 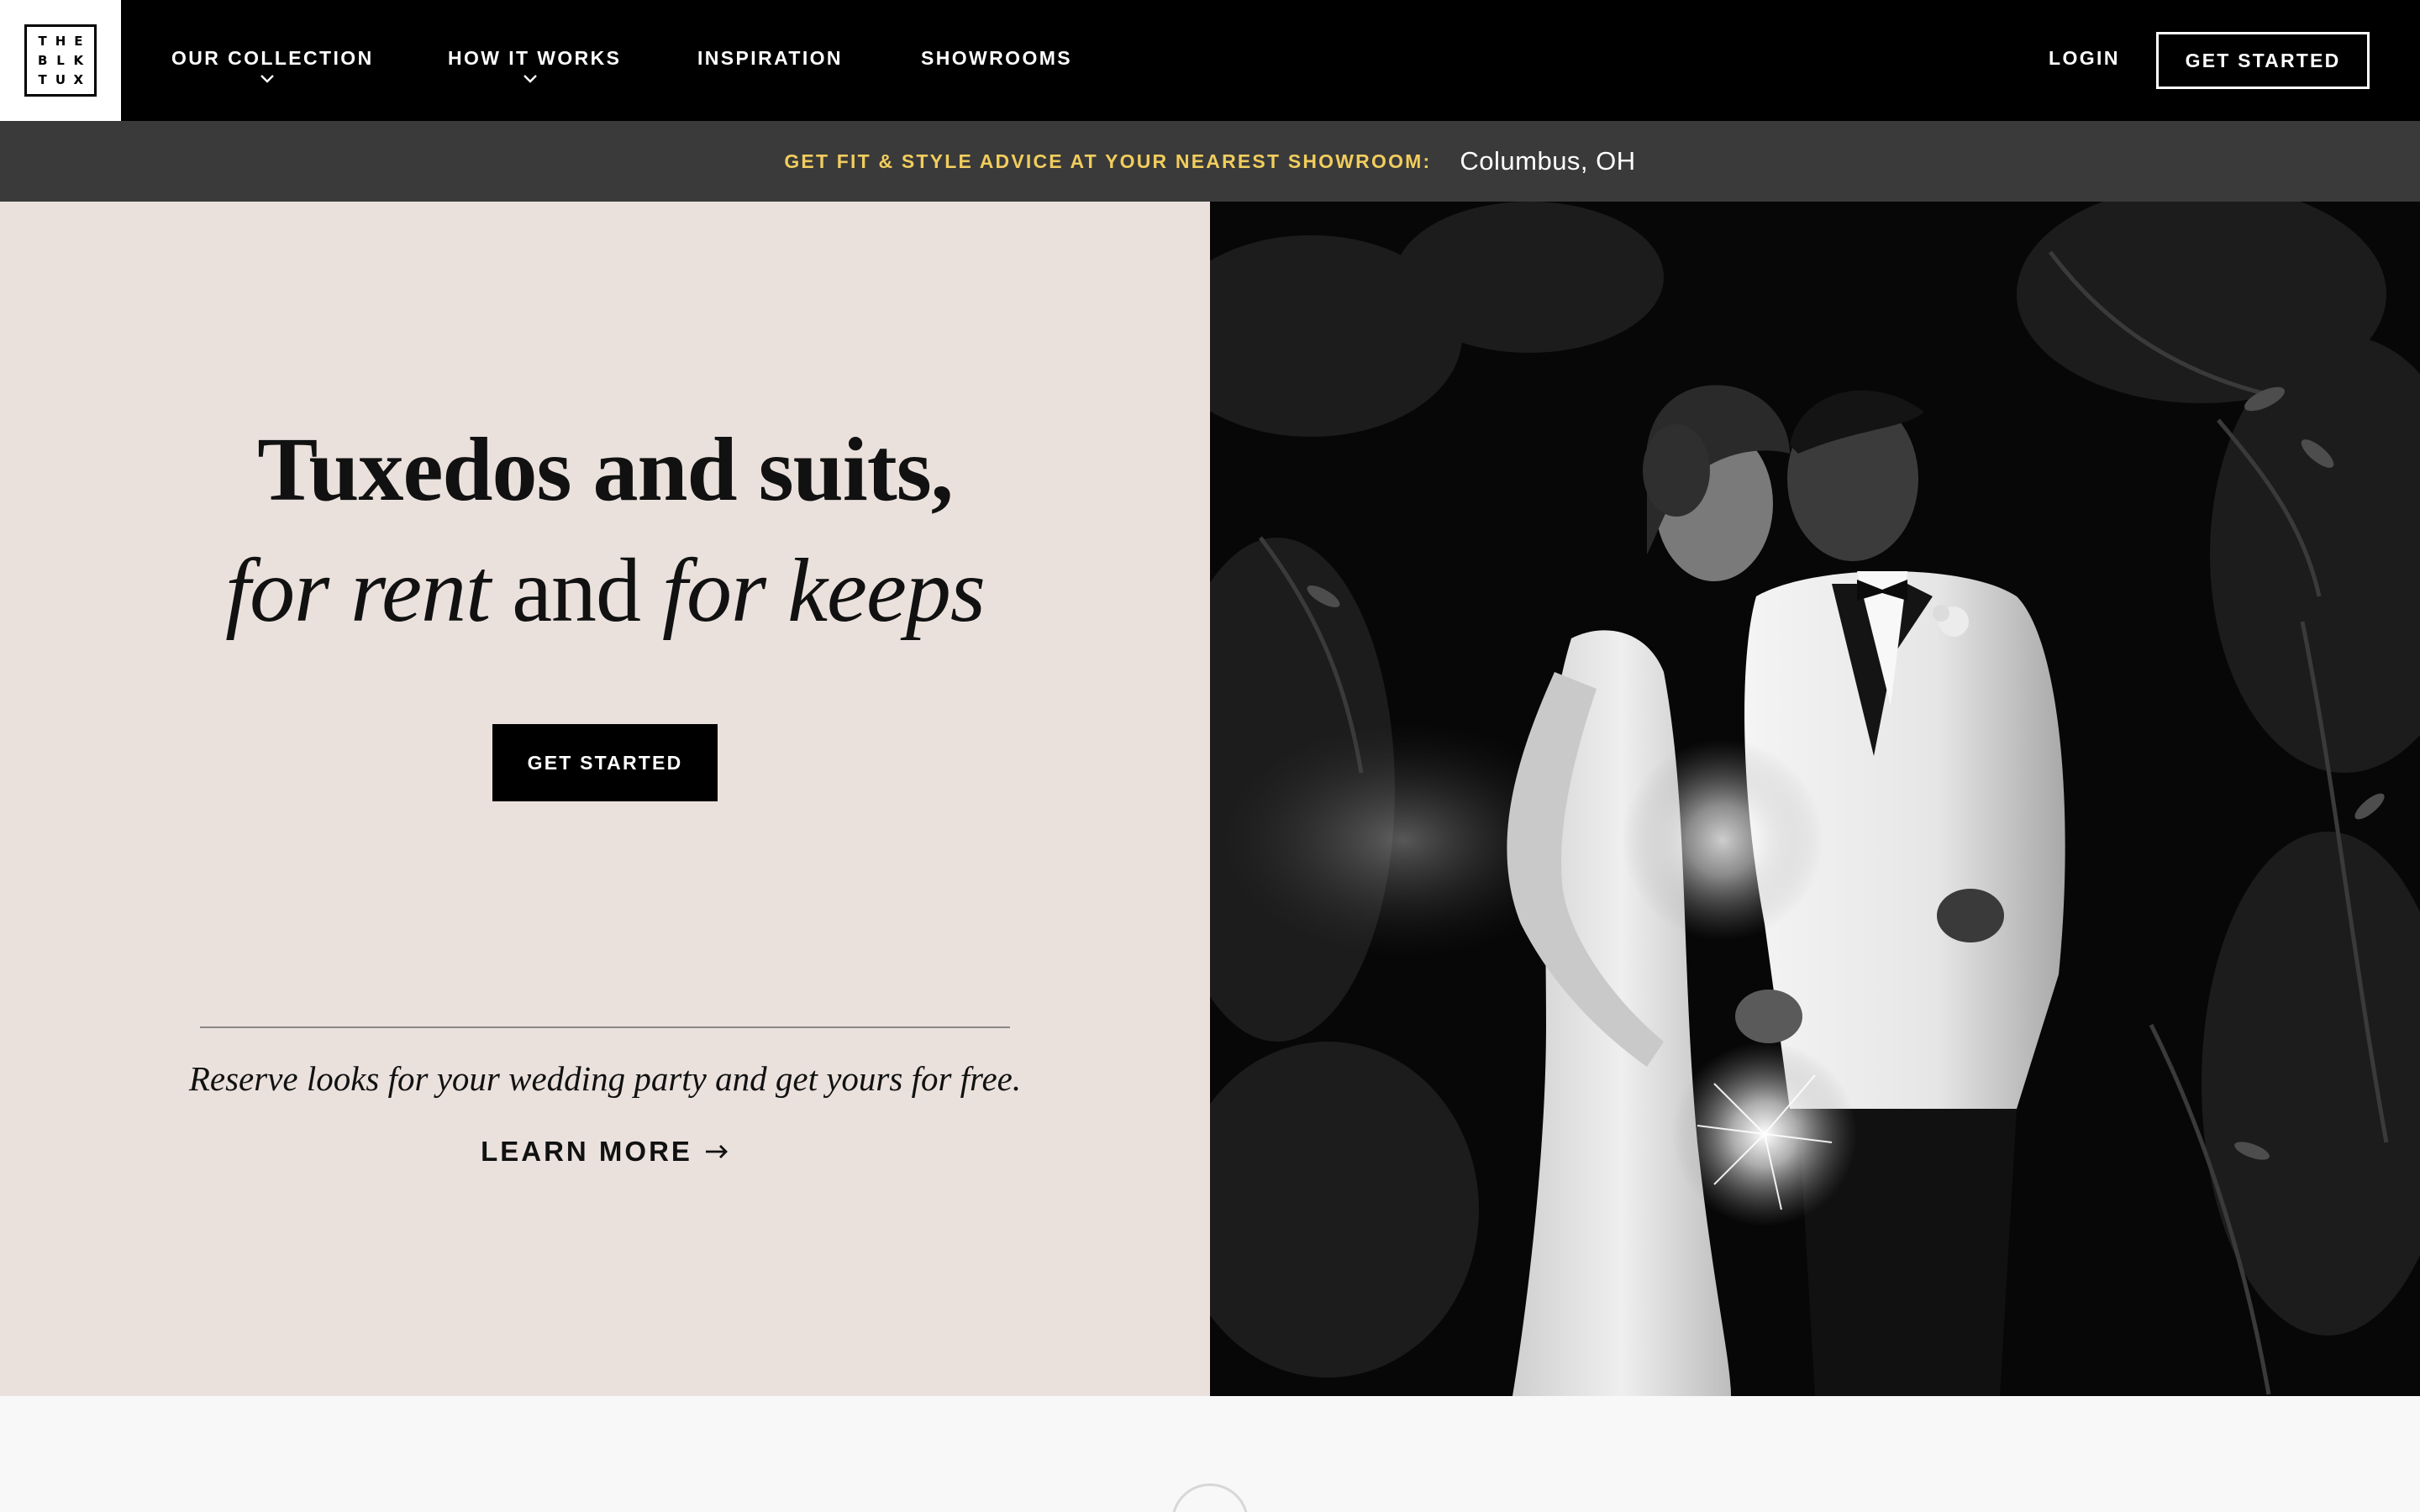 I want to click on headline-and: and, so click(x=576, y=591).